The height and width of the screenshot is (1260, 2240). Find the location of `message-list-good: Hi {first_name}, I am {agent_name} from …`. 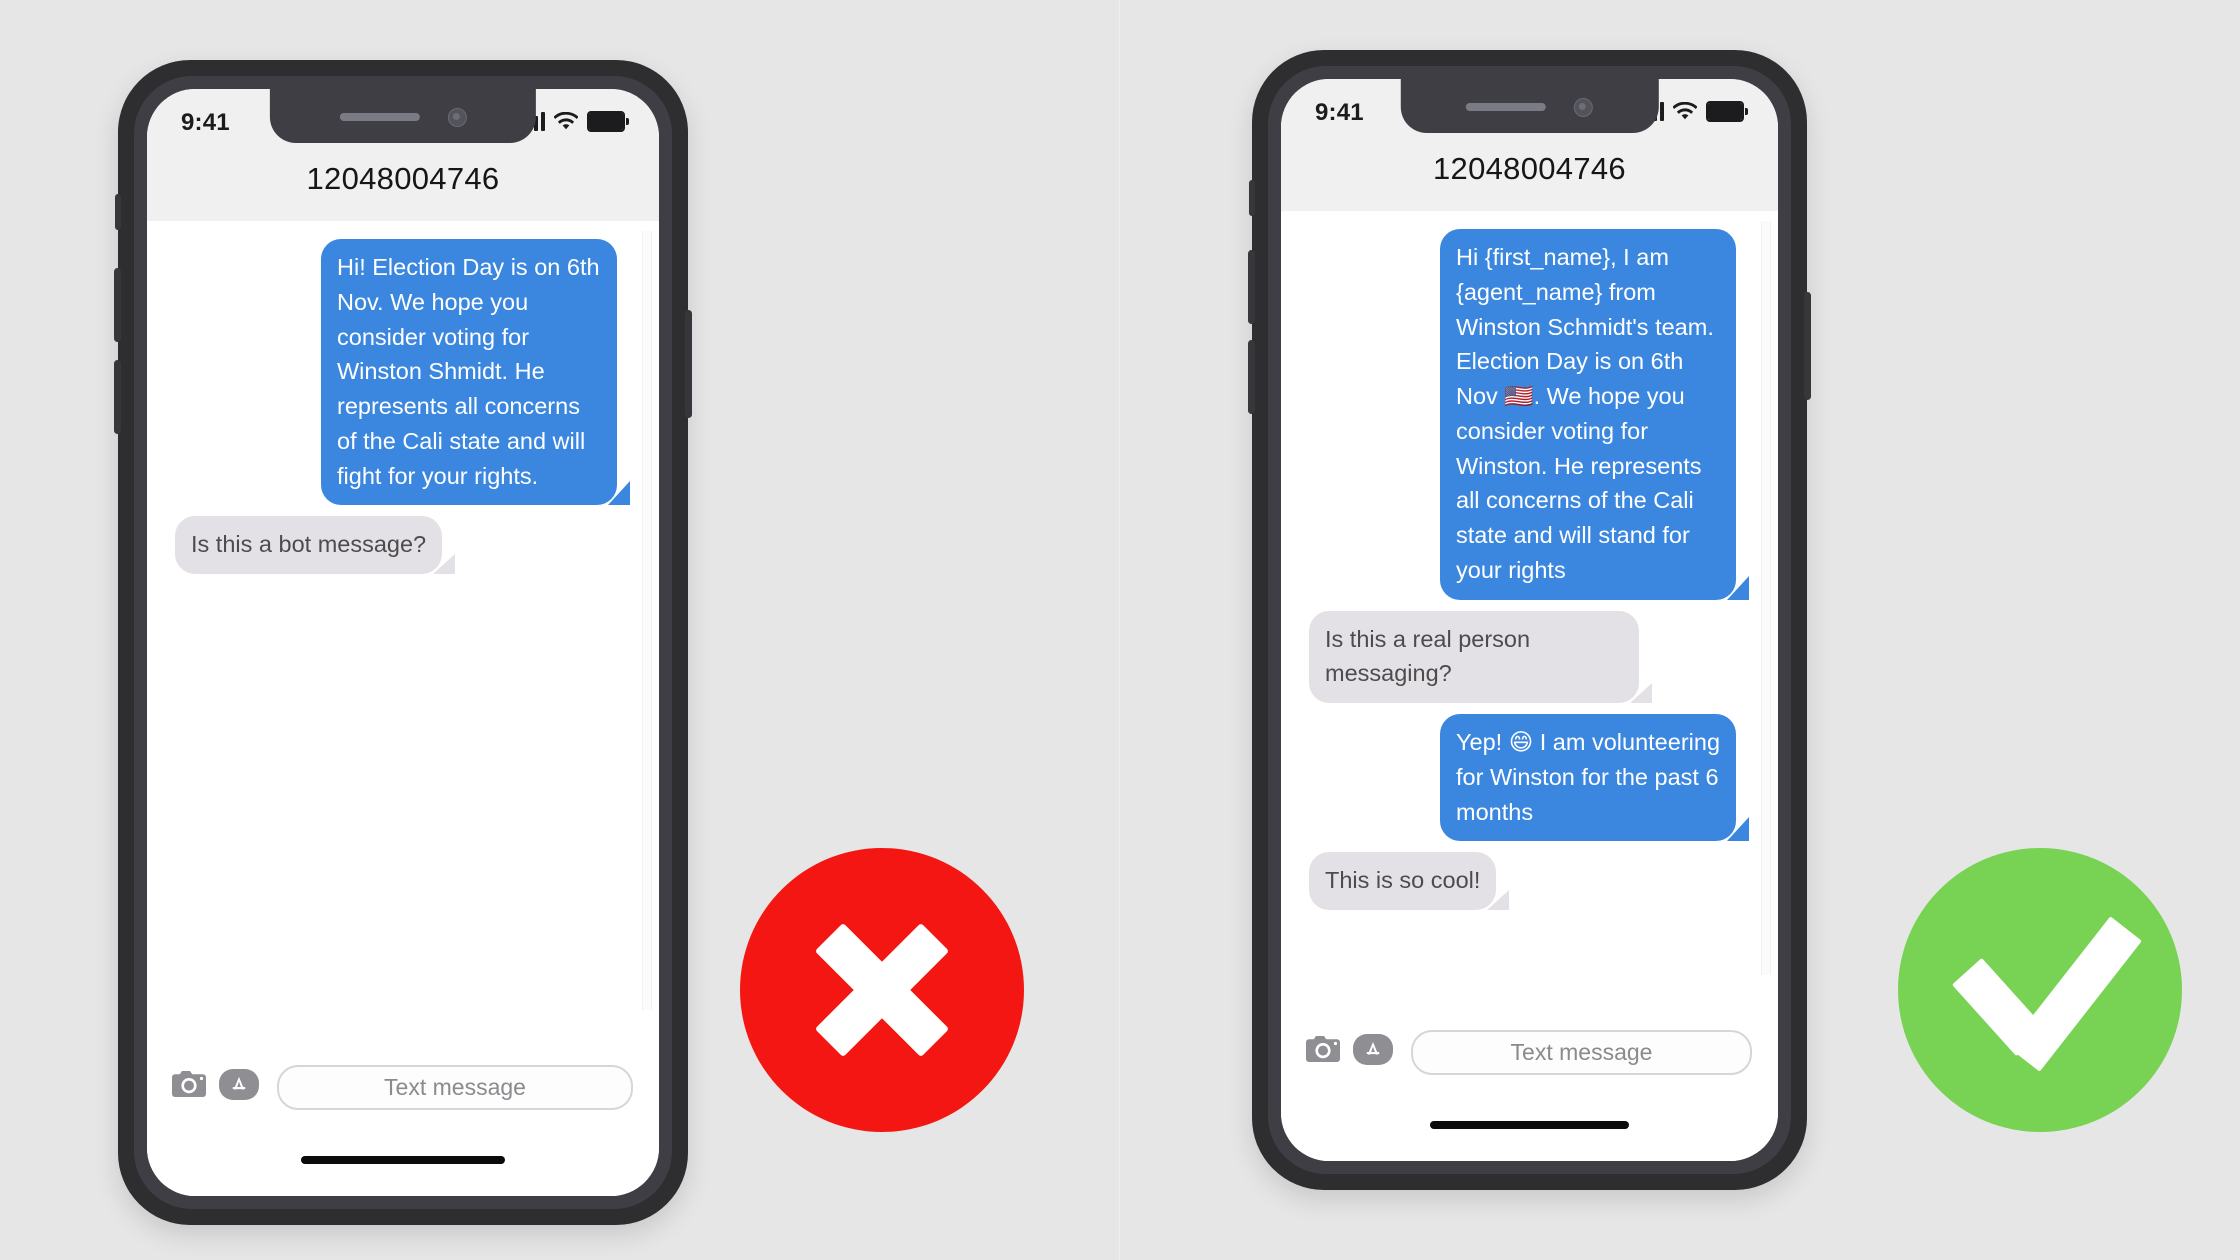

message-list-good: Hi {first_name}, I am {agent_name} from … is located at coordinates (1529, 616).